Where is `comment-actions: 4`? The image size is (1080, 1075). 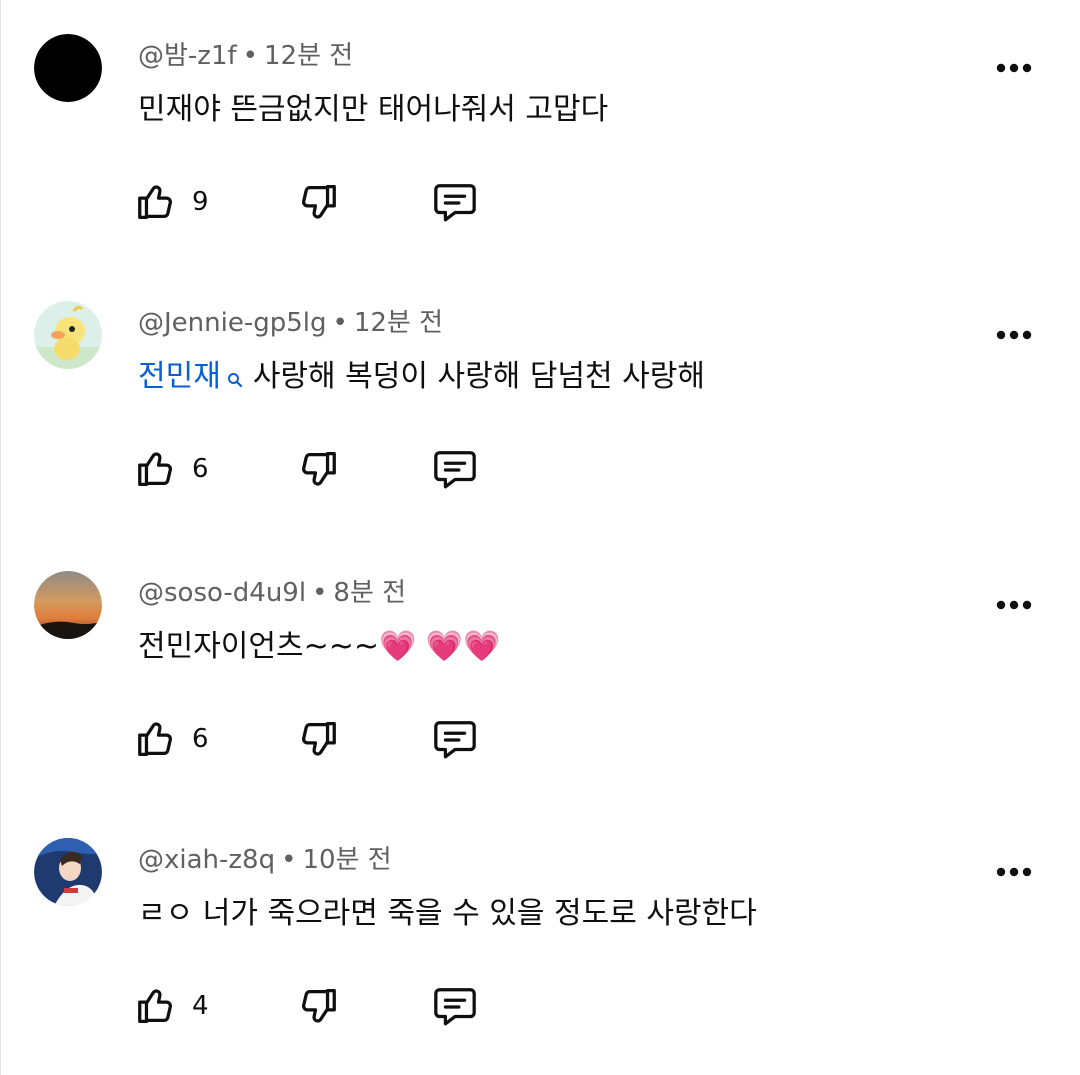 comment-actions: 4 is located at coordinates (314, 1006).